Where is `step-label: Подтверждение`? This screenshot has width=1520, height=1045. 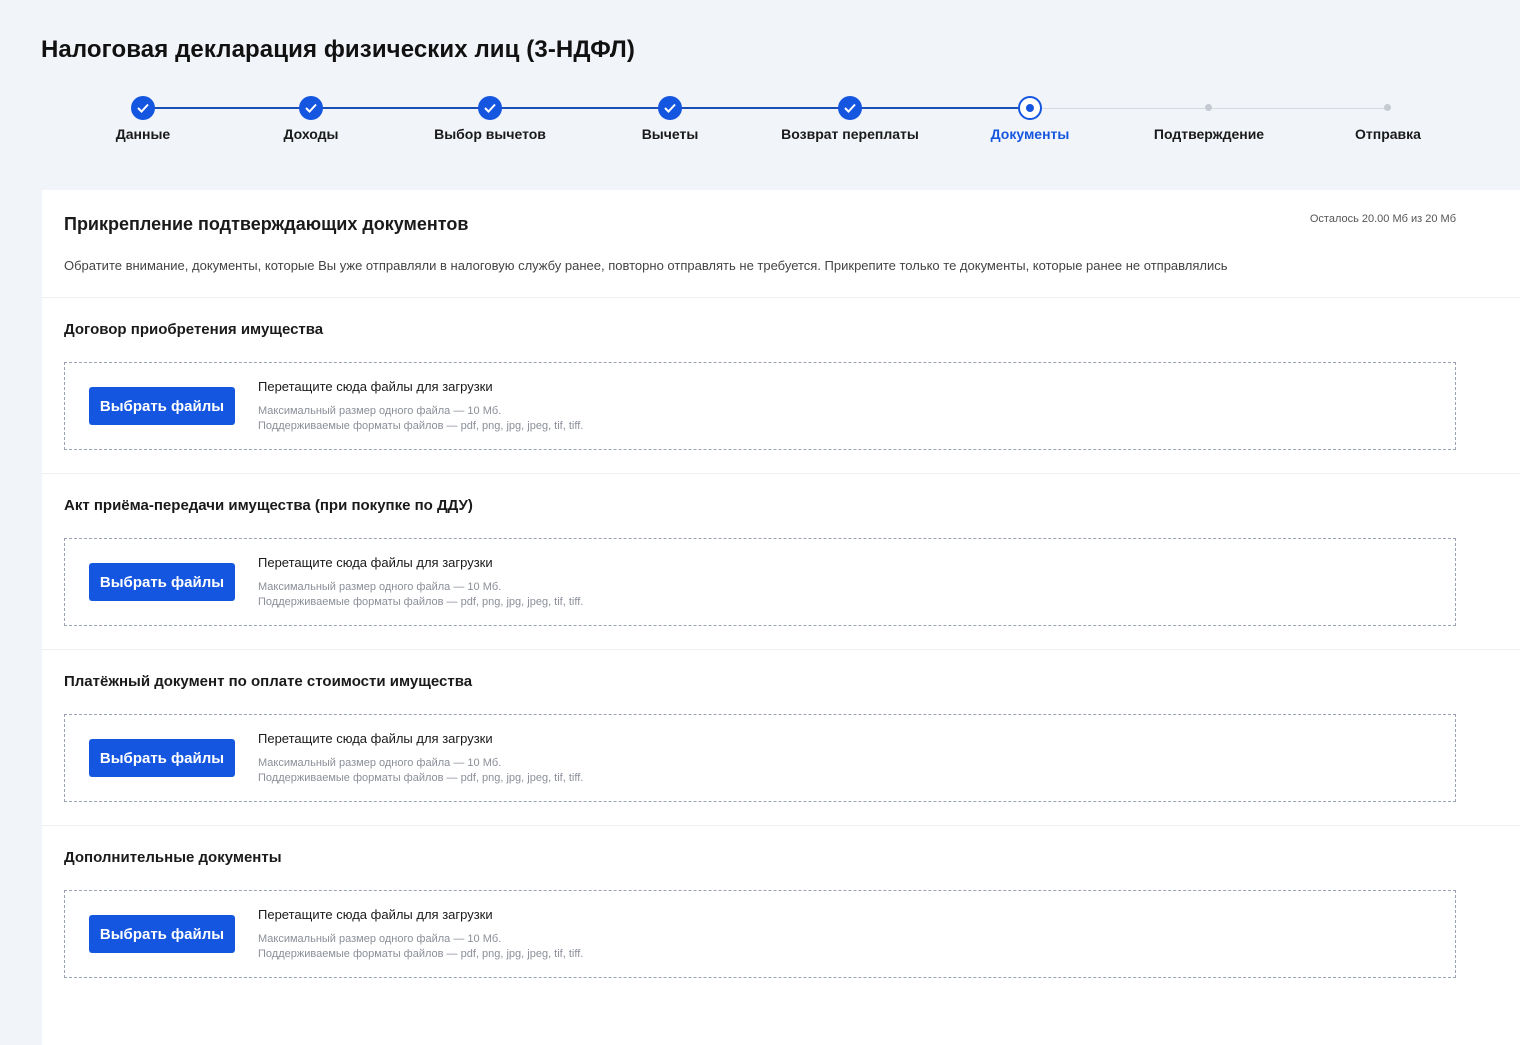
step-label: Подтверждение is located at coordinates (1209, 134).